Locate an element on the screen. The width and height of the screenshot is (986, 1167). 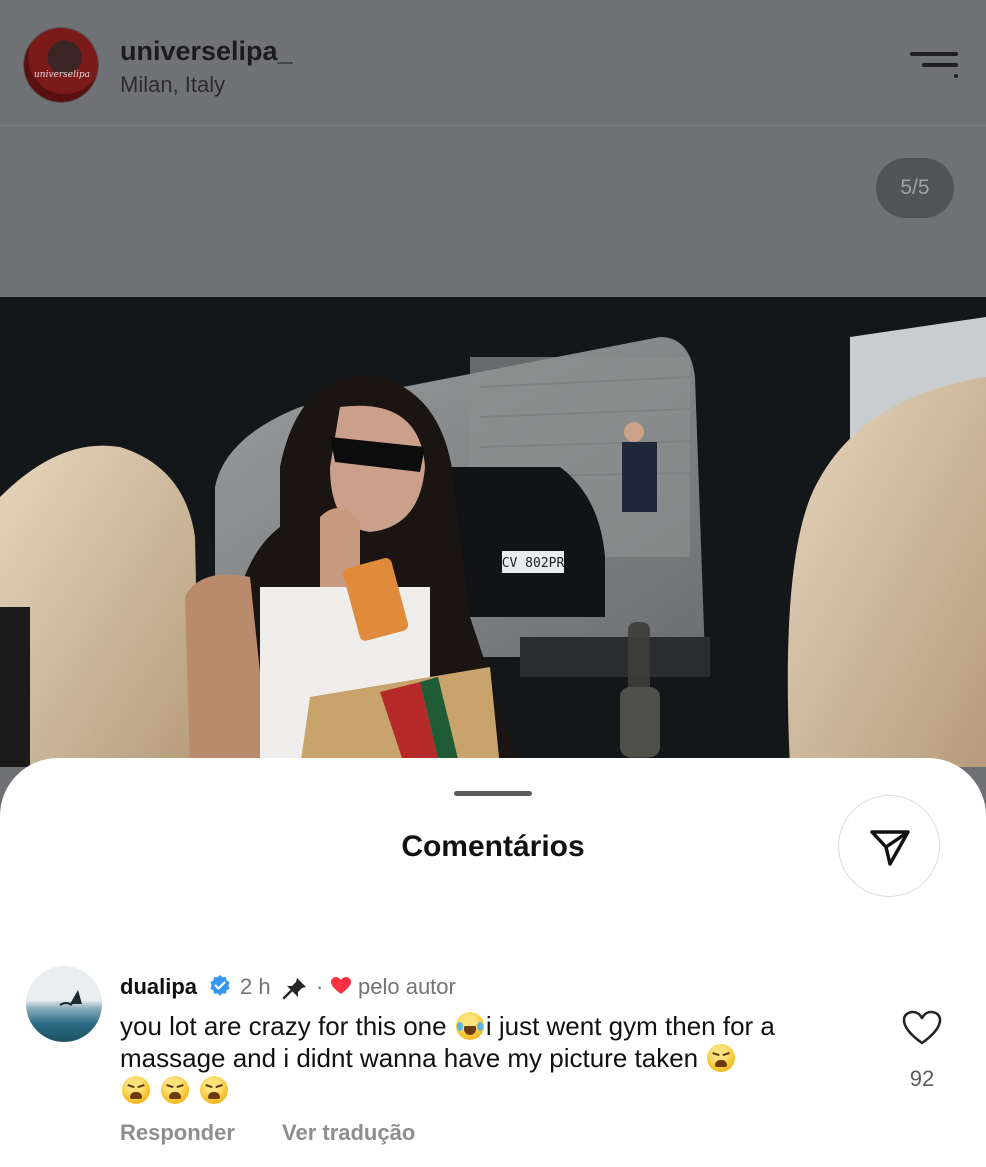
post-author-username: universelipa_ is located at coordinates (206, 51).